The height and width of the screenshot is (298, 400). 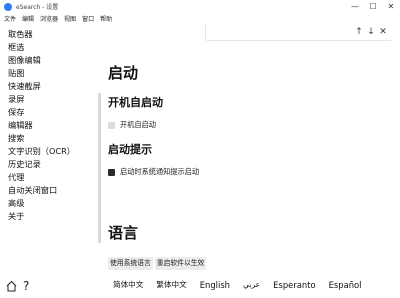 What do you see at coordinates (28, 18) in the screenshot?
I see `menu-edit: 编辑` at bounding box center [28, 18].